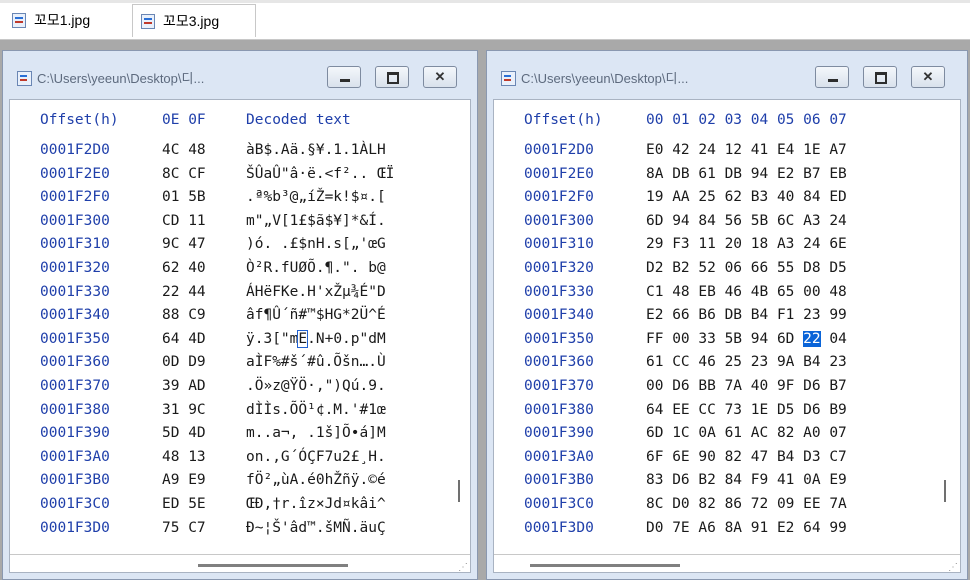 The height and width of the screenshot is (580, 970). I want to click on table-row: 0001F2D0 4C 48 àB$.Aä.§¥.1.1ÀLH, so click(230, 152).